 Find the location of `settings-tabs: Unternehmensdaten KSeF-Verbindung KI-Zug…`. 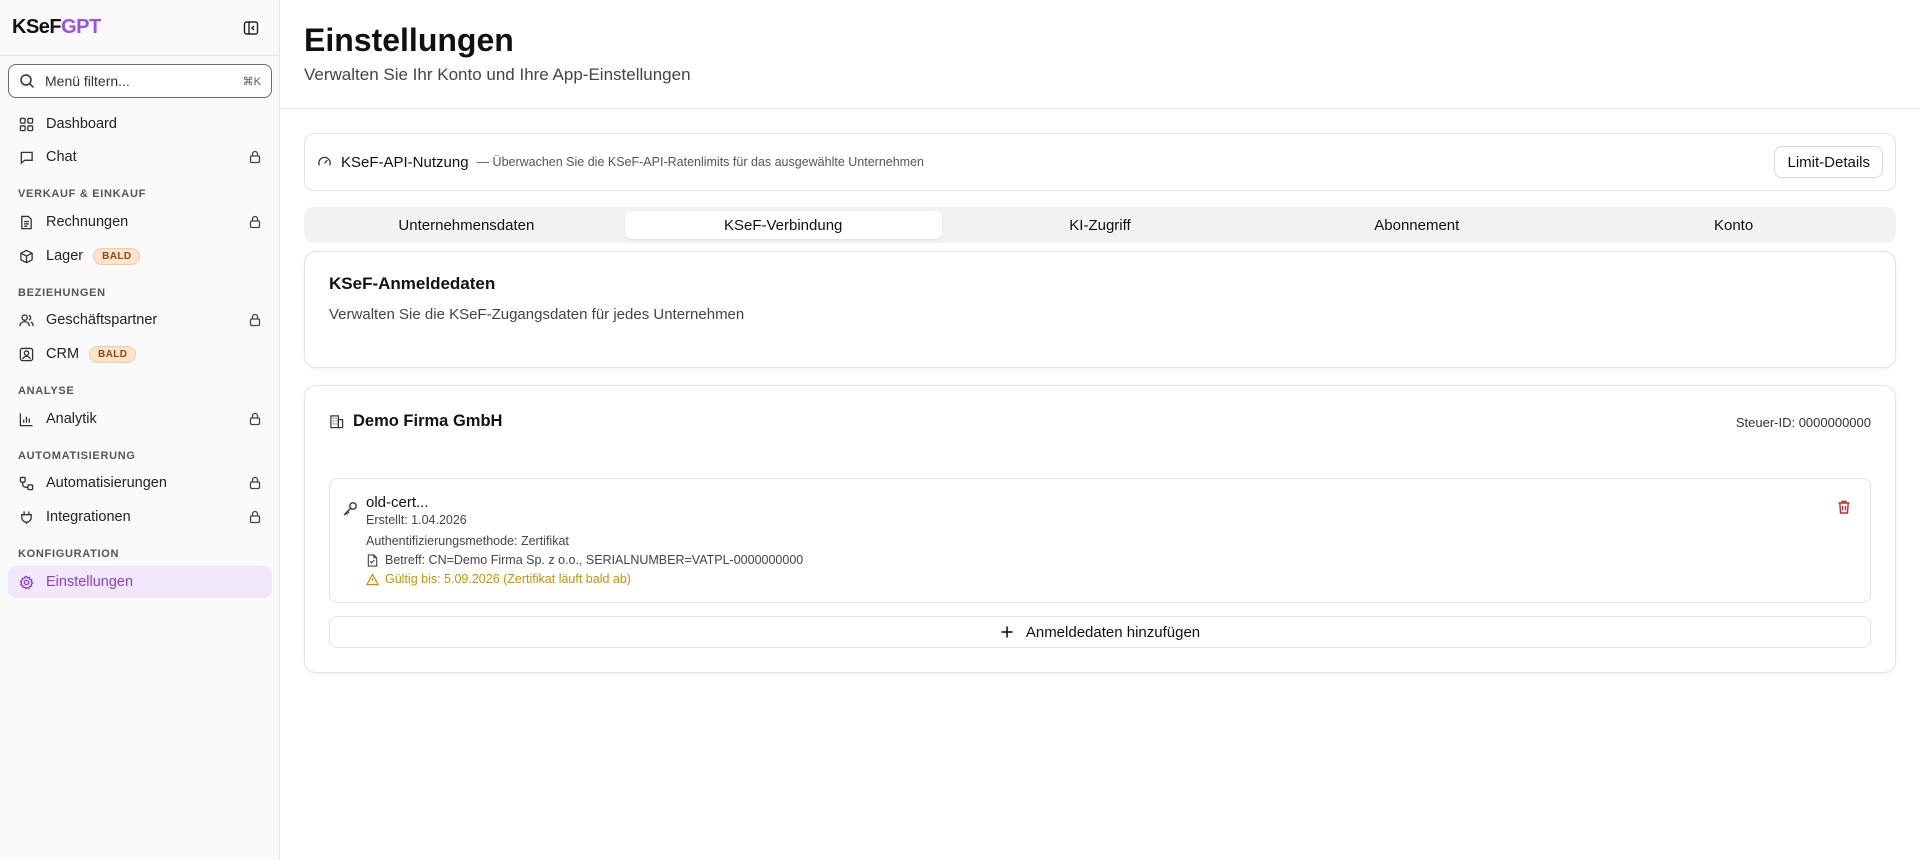

settings-tabs: Unternehmensdaten KSeF-Verbindung KI-Zug… is located at coordinates (1100, 225).